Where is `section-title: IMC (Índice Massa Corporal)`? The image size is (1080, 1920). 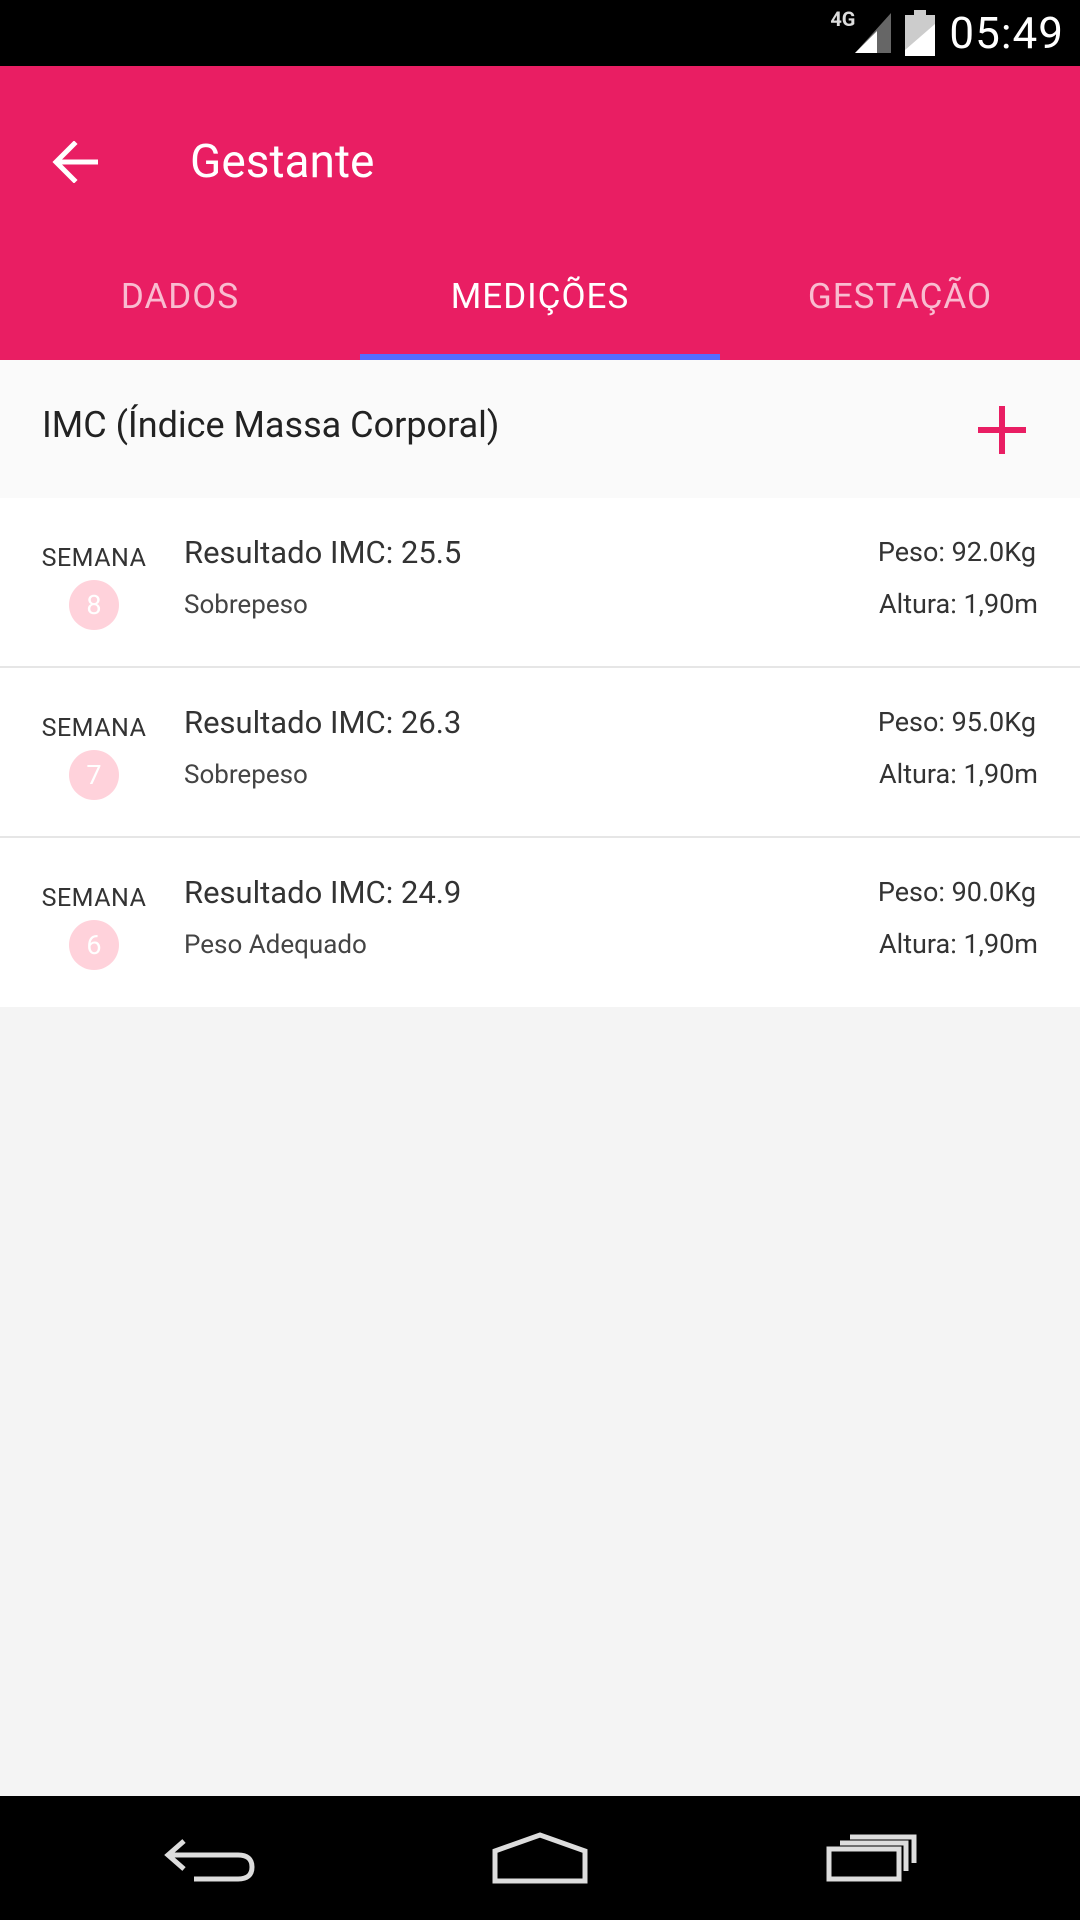
section-title: IMC (Índice Massa Corporal) is located at coordinates (271, 425).